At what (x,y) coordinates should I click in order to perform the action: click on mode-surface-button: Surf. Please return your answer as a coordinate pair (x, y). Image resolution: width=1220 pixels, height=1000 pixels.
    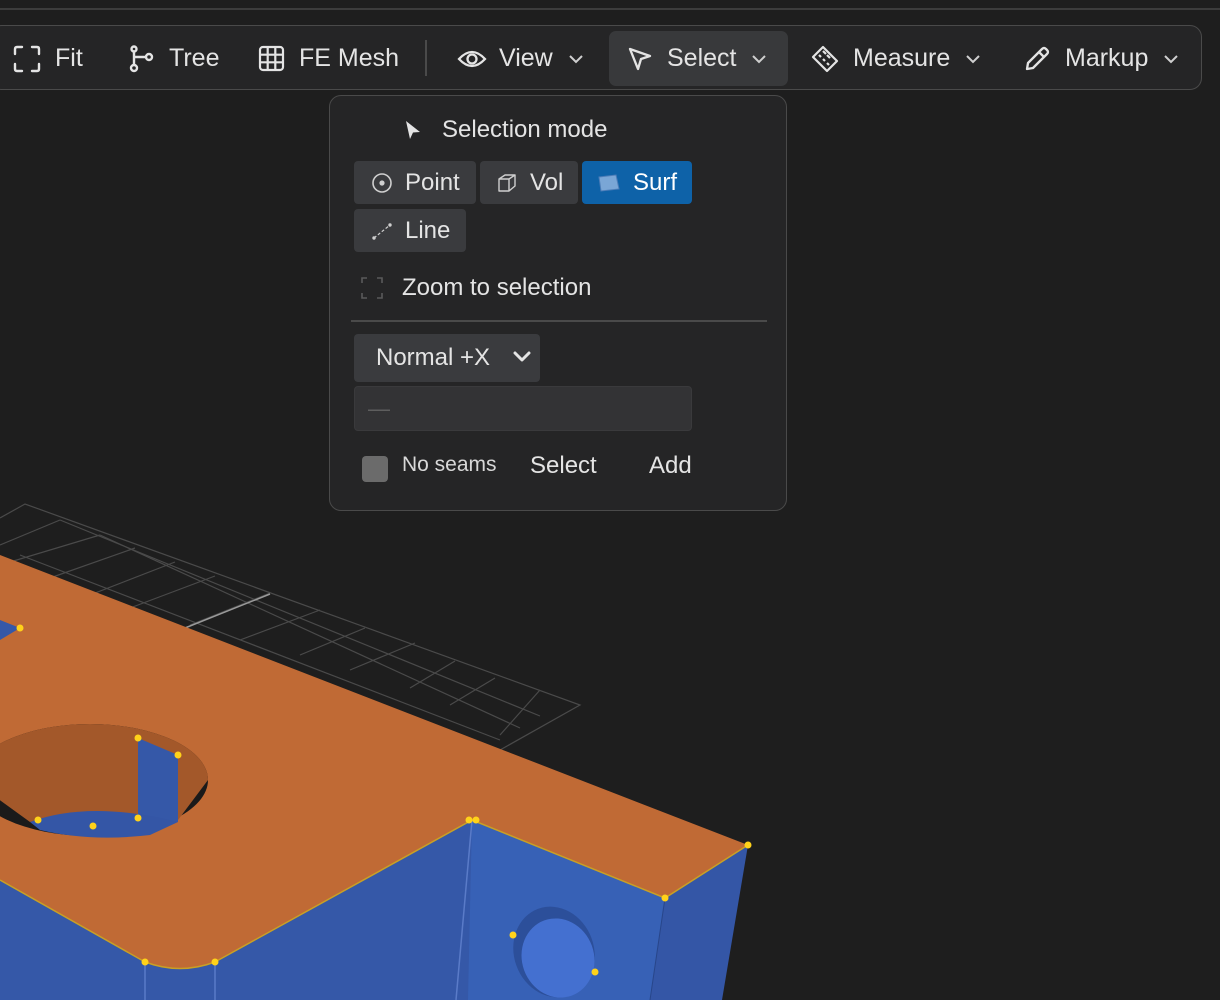
    Looking at the image, I should click on (637, 182).